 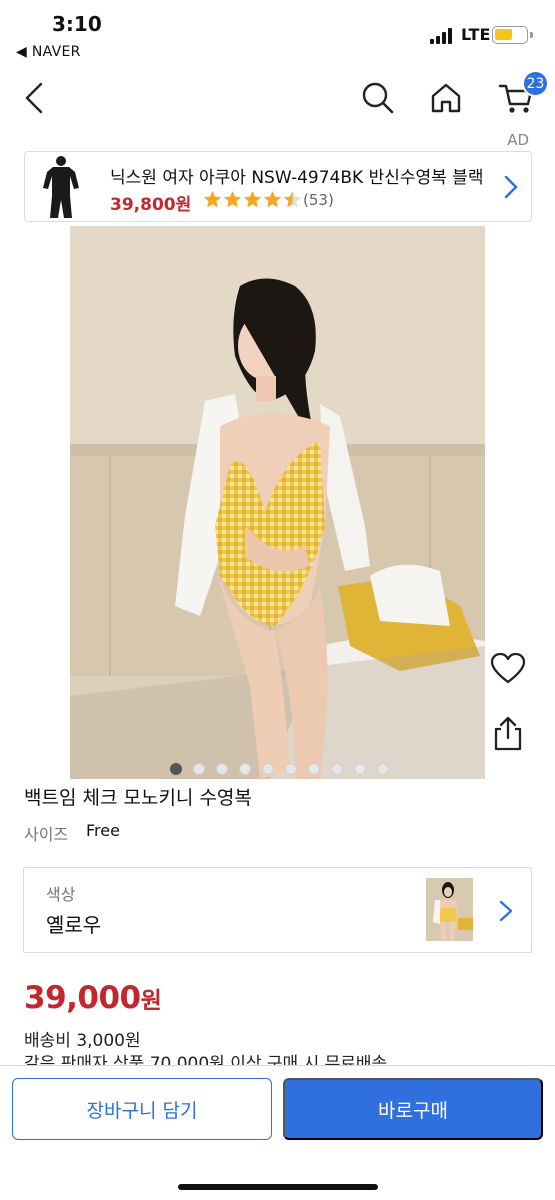 What do you see at coordinates (82, 998) in the screenshot?
I see `price-number: 39,000` at bounding box center [82, 998].